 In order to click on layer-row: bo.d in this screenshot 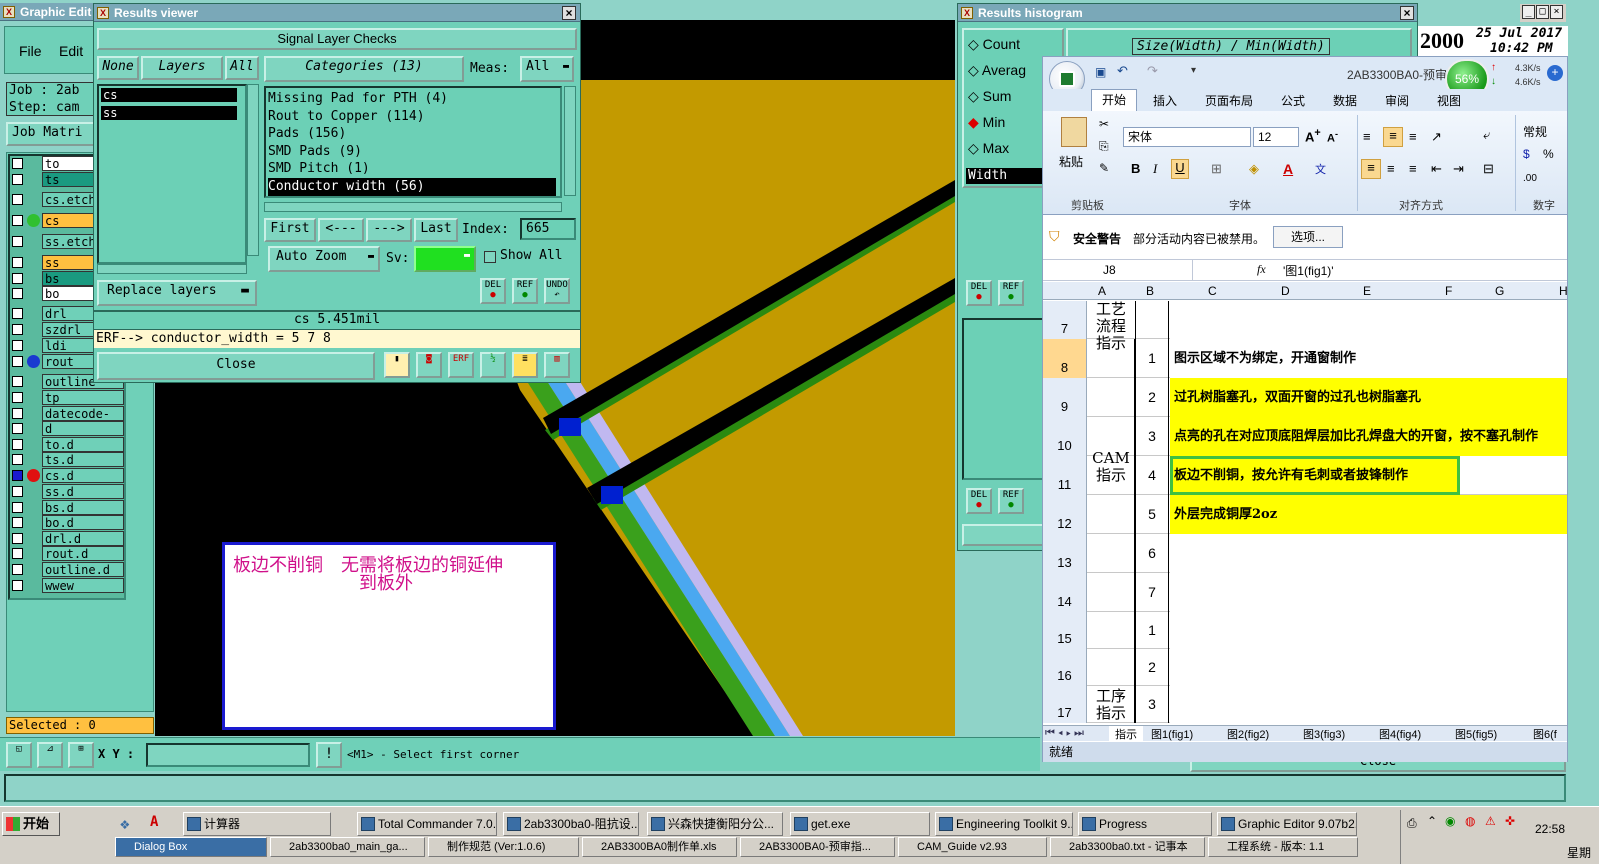, I will do `click(67, 522)`.